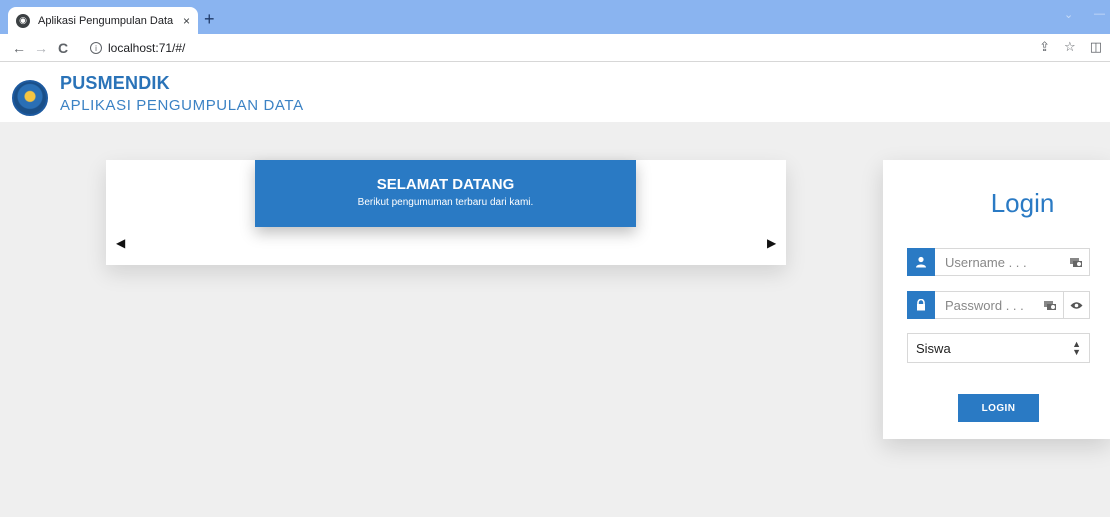 The image size is (1110, 517). I want to click on role-select-value: Siswa, so click(933, 348).